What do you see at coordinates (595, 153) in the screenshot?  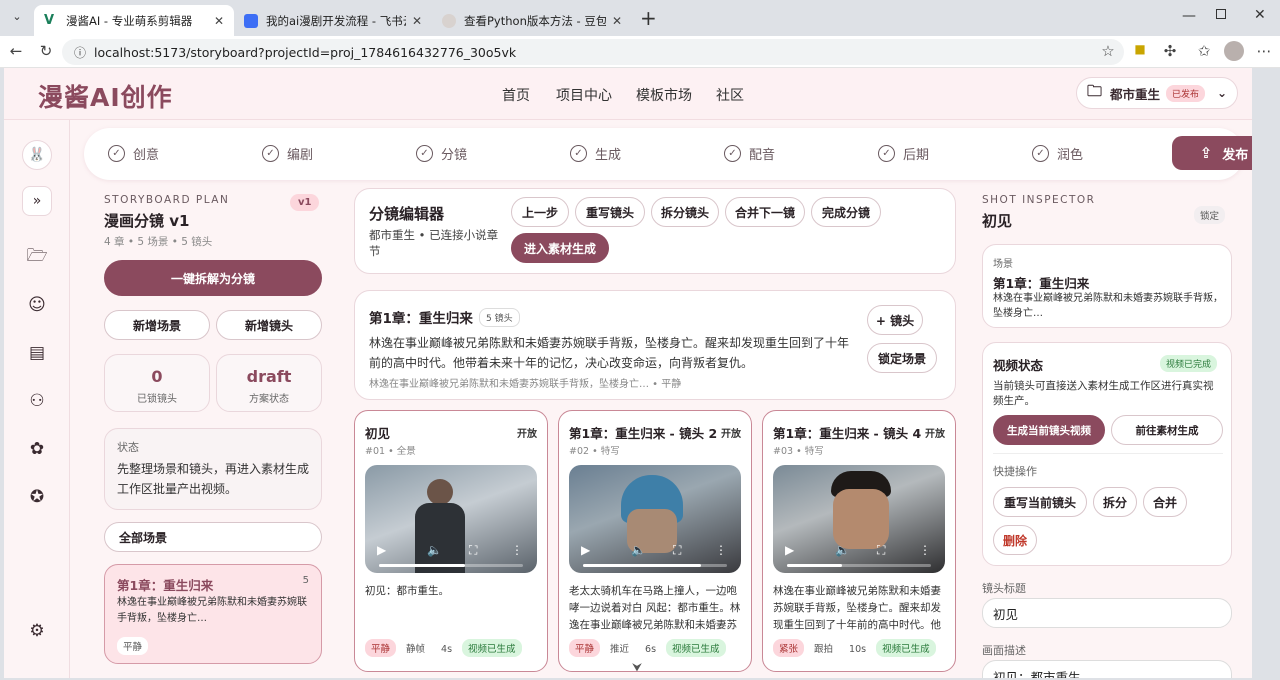 I see `step-generate: ✓ 生成` at bounding box center [595, 153].